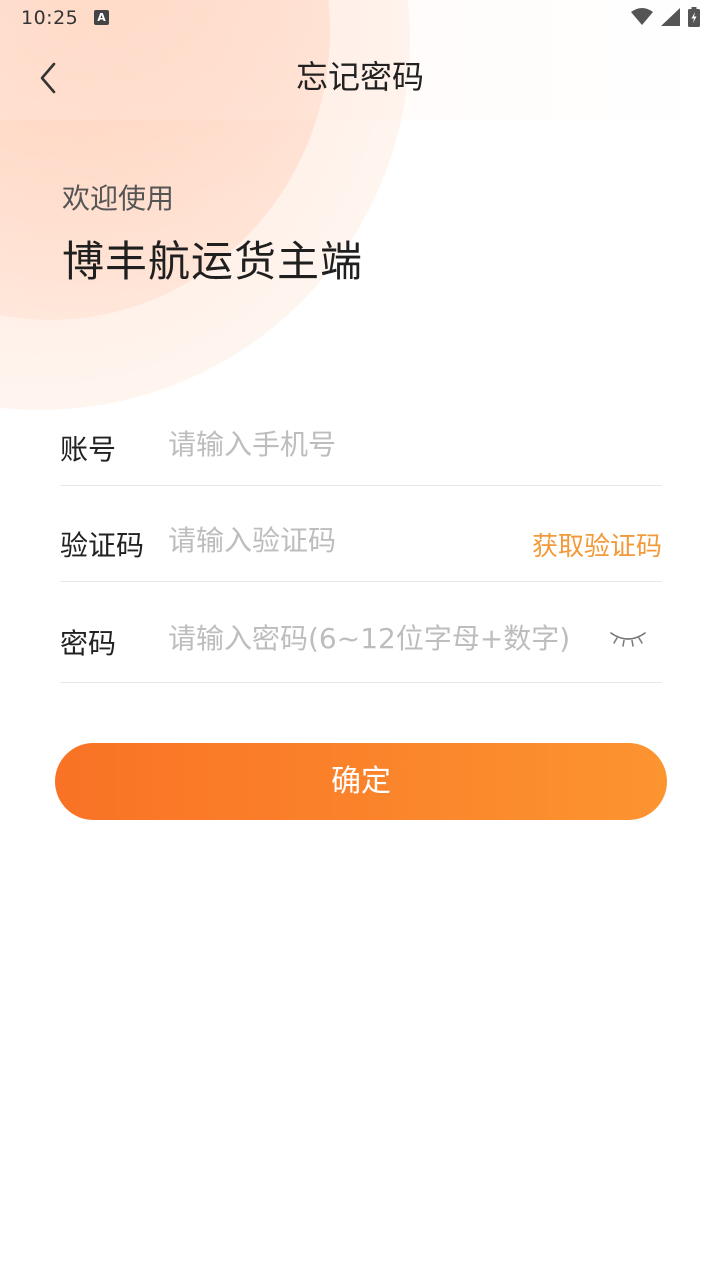 This screenshot has height=1280, width=720. I want to click on password-row: 密码, so click(361, 641).